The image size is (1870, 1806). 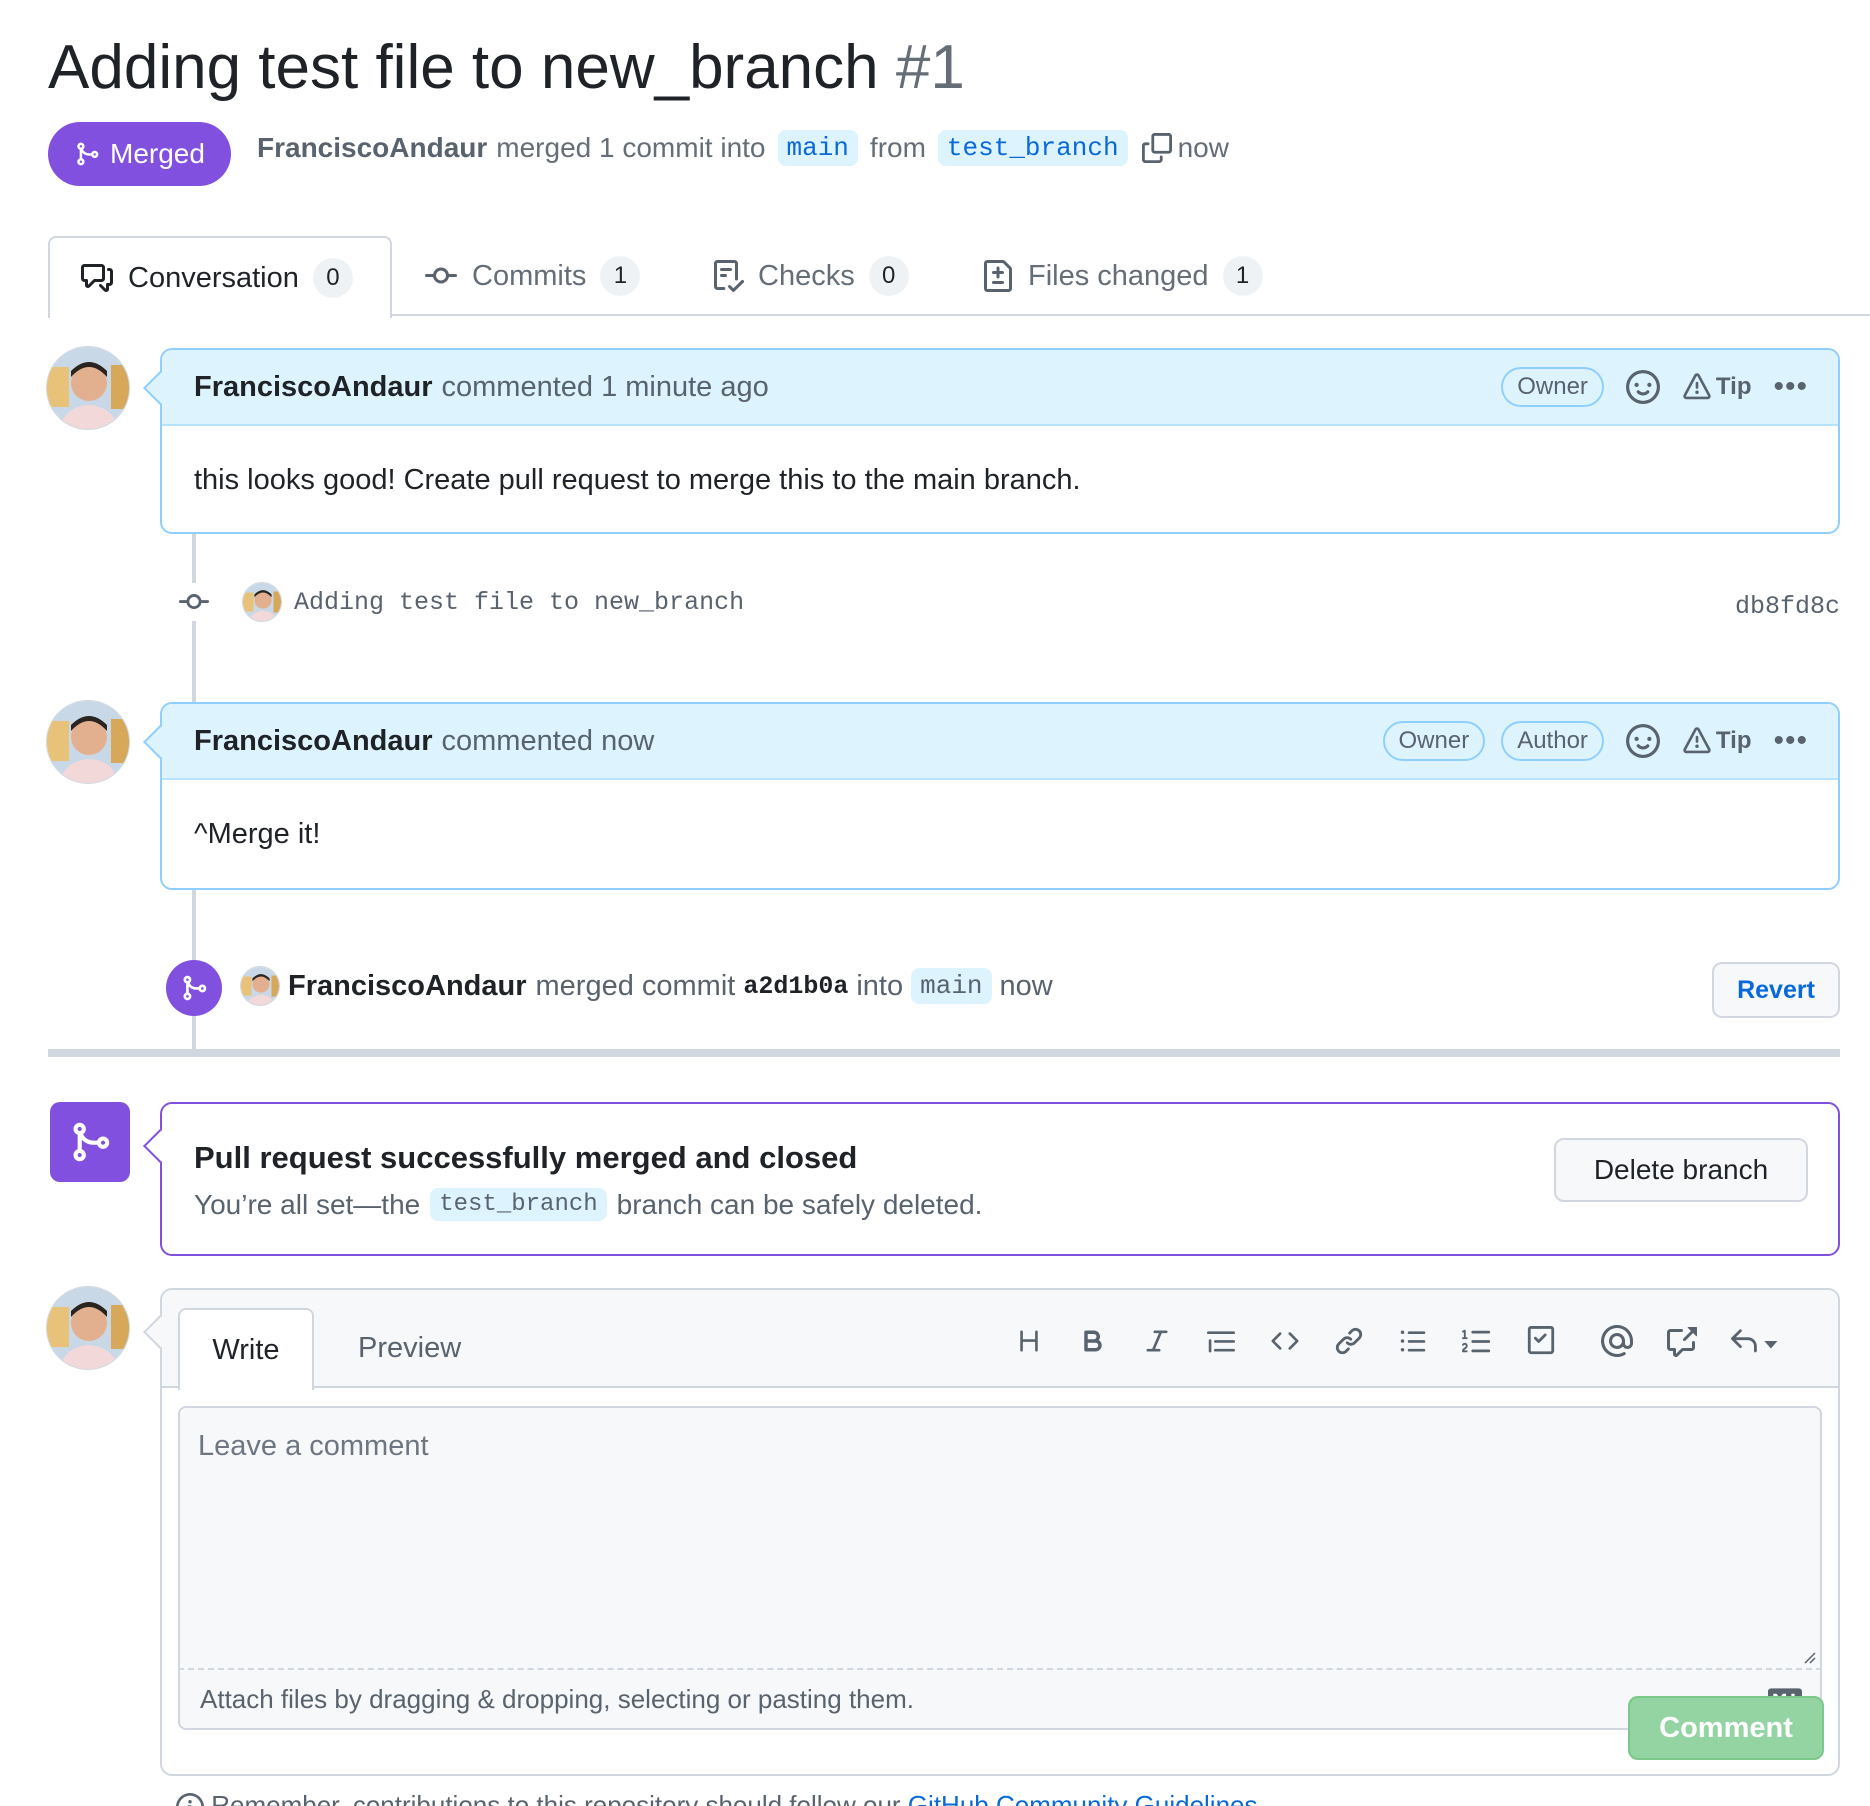 I want to click on commit-row: Adding test file to new_branch, so click(x=460, y=602).